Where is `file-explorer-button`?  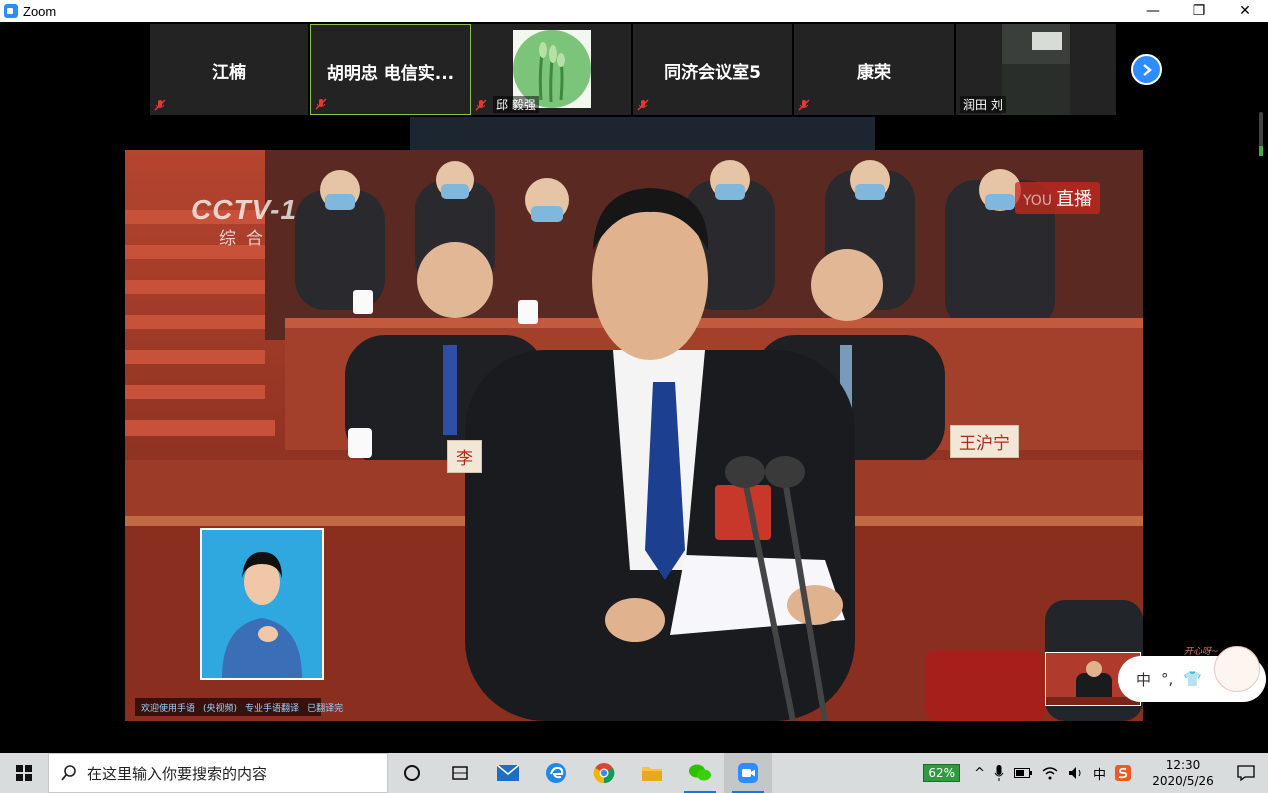 file-explorer-button is located at coordinates (652, 773).